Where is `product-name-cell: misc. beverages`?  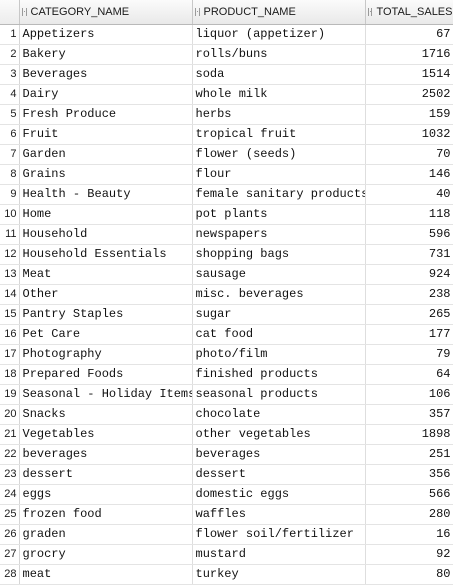
product-name-cell: misc. beverages is located at coordinates (279, 294).